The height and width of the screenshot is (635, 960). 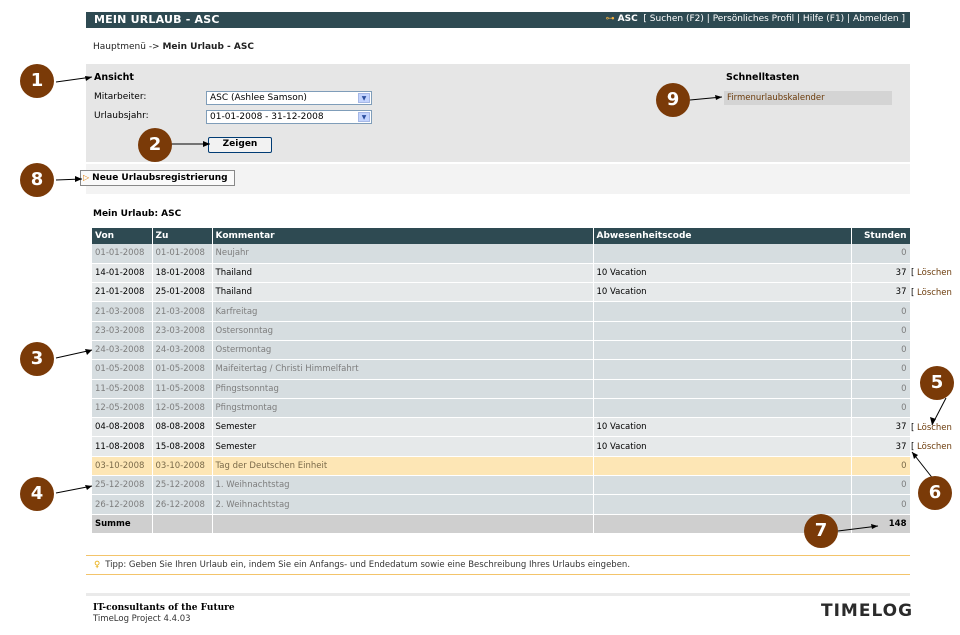 I want to click on table-row: 01-01-2008 01-01-2008 Neujahr 0, so click(x=501, y=254).